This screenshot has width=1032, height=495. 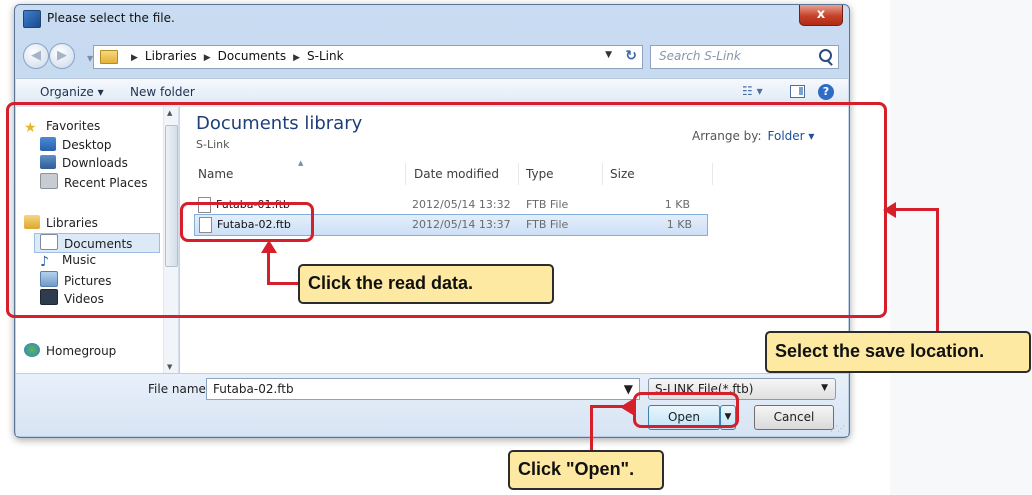 I want to click on back-forward-group: ◀ ▶ ▼, so click(x=58, y=56).